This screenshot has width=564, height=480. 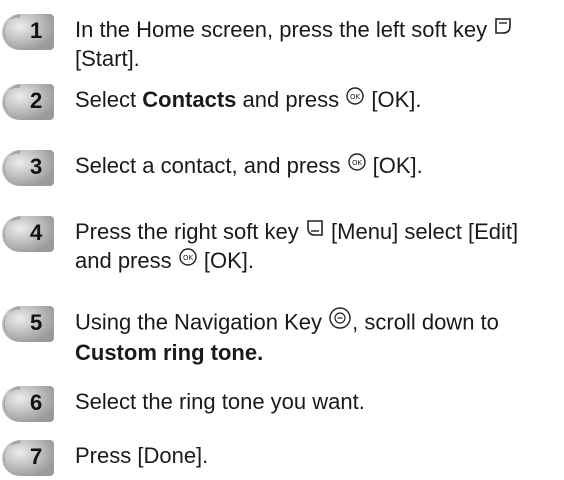 I want to click on step-2: 2 Select Contacts and press OK [OK]., so click(x=282, y=102).